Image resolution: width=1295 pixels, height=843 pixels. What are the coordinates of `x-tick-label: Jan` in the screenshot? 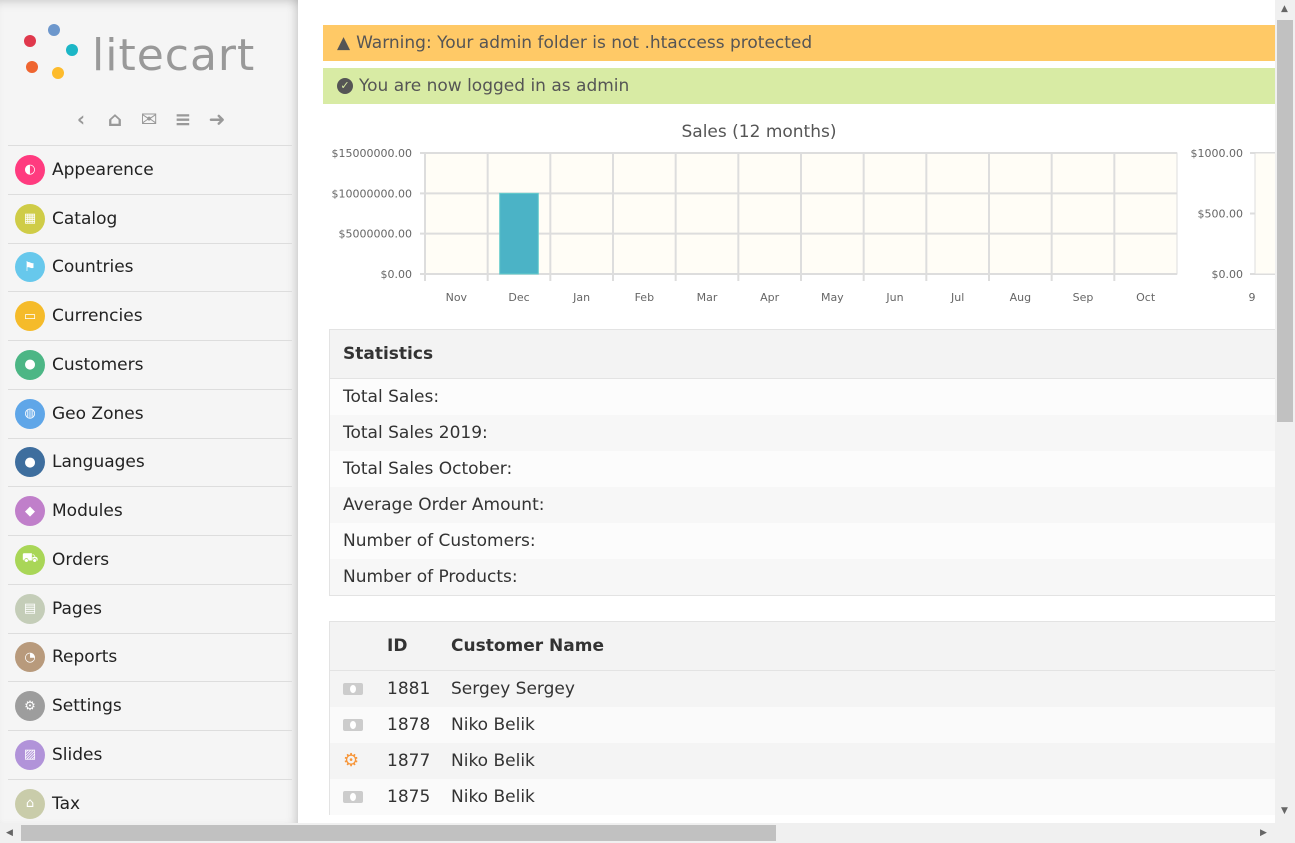 It's located at (581, 297).